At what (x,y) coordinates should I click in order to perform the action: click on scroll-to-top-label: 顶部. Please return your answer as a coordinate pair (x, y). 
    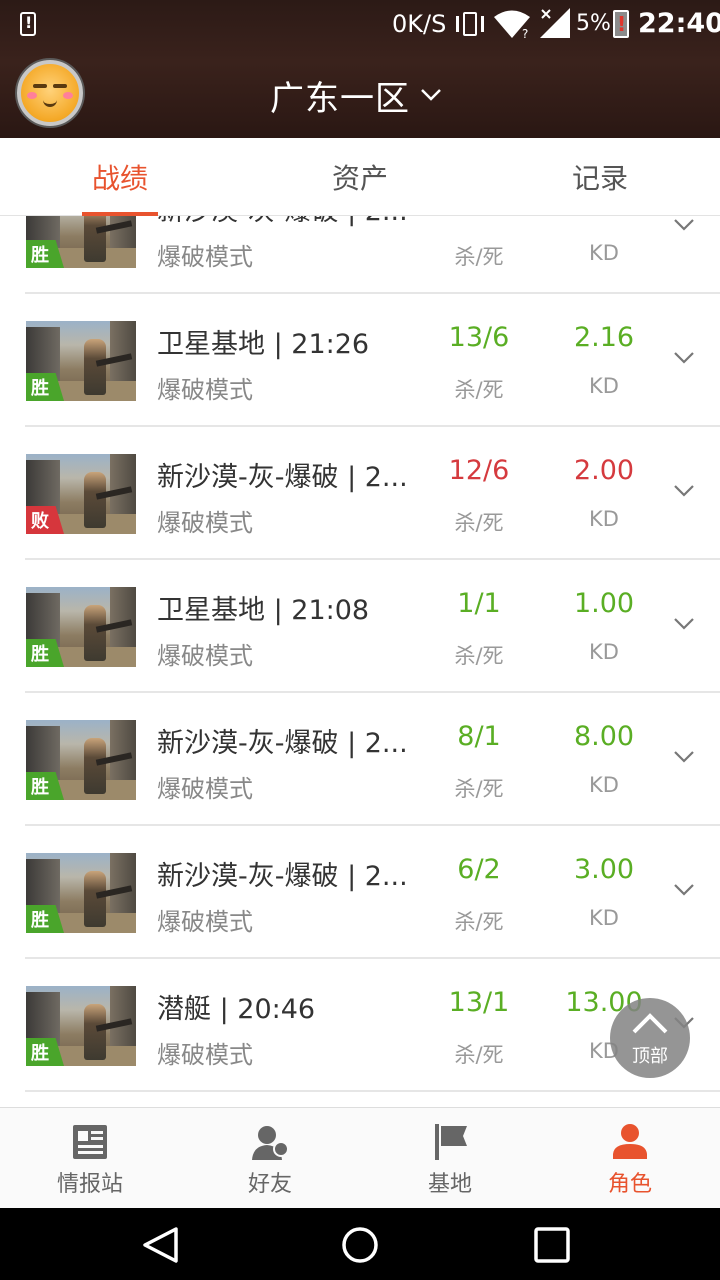
    Looking at the image, I should click on (650, 1056).